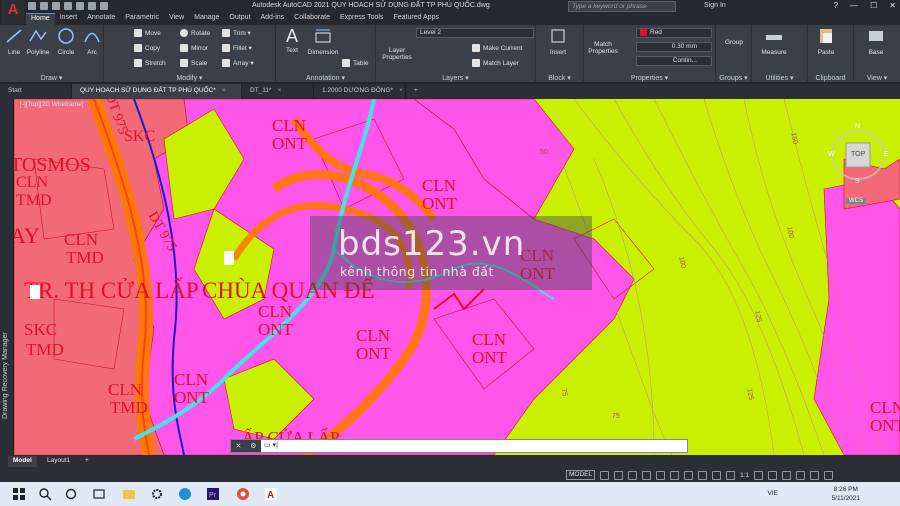 The width and height of the screenshot is (900, 506). Describe the element at coordinates (397, 54) in the screenshot. I see `layer-properties-tool: Layer Properties` at that location.